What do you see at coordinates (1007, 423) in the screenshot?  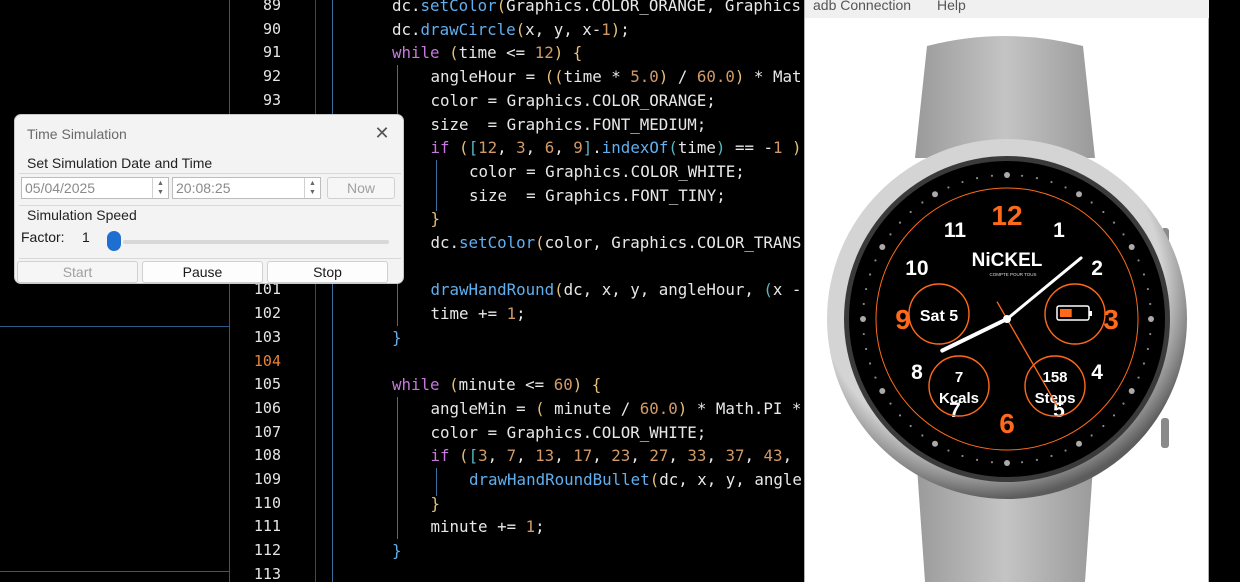 I see `hour-numeral: 6` at bounding box center [1007, 423].